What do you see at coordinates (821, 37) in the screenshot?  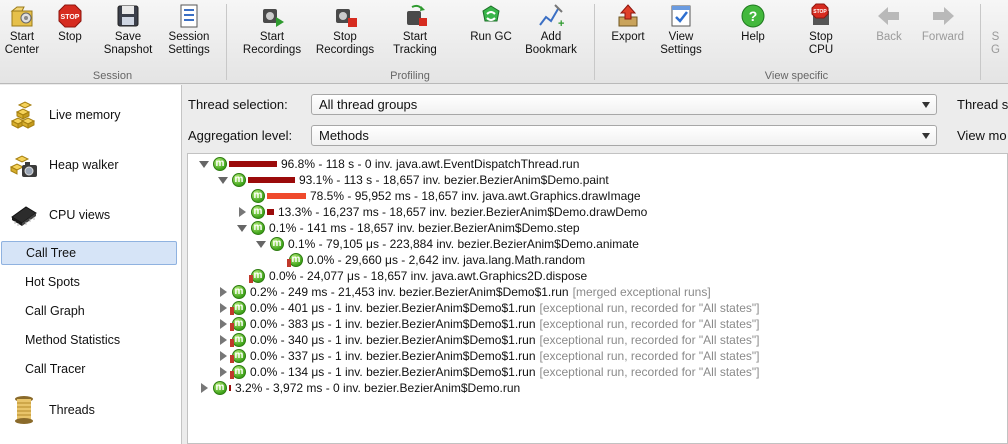 I see `stop-cpu-label-1: Stop` at bounding box center [821, 37].